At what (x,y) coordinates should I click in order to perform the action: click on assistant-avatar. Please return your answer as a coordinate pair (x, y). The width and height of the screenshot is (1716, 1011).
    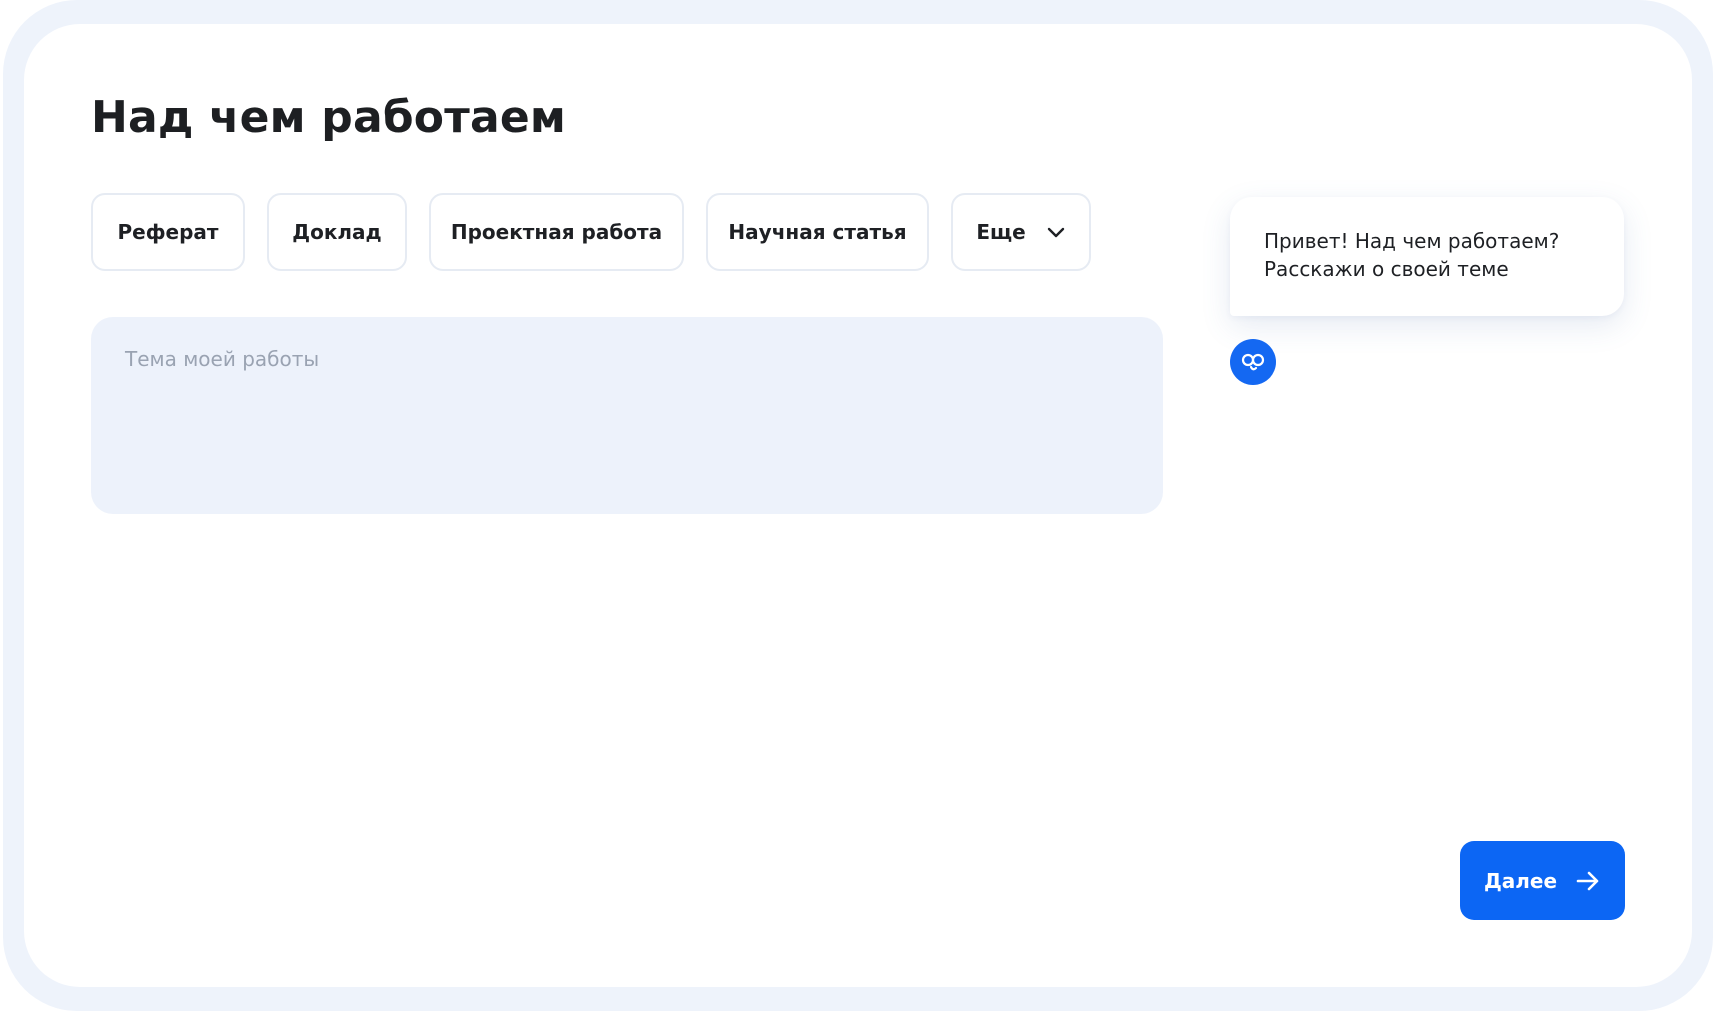
    Looking at the image, I should click on (1253, 362).